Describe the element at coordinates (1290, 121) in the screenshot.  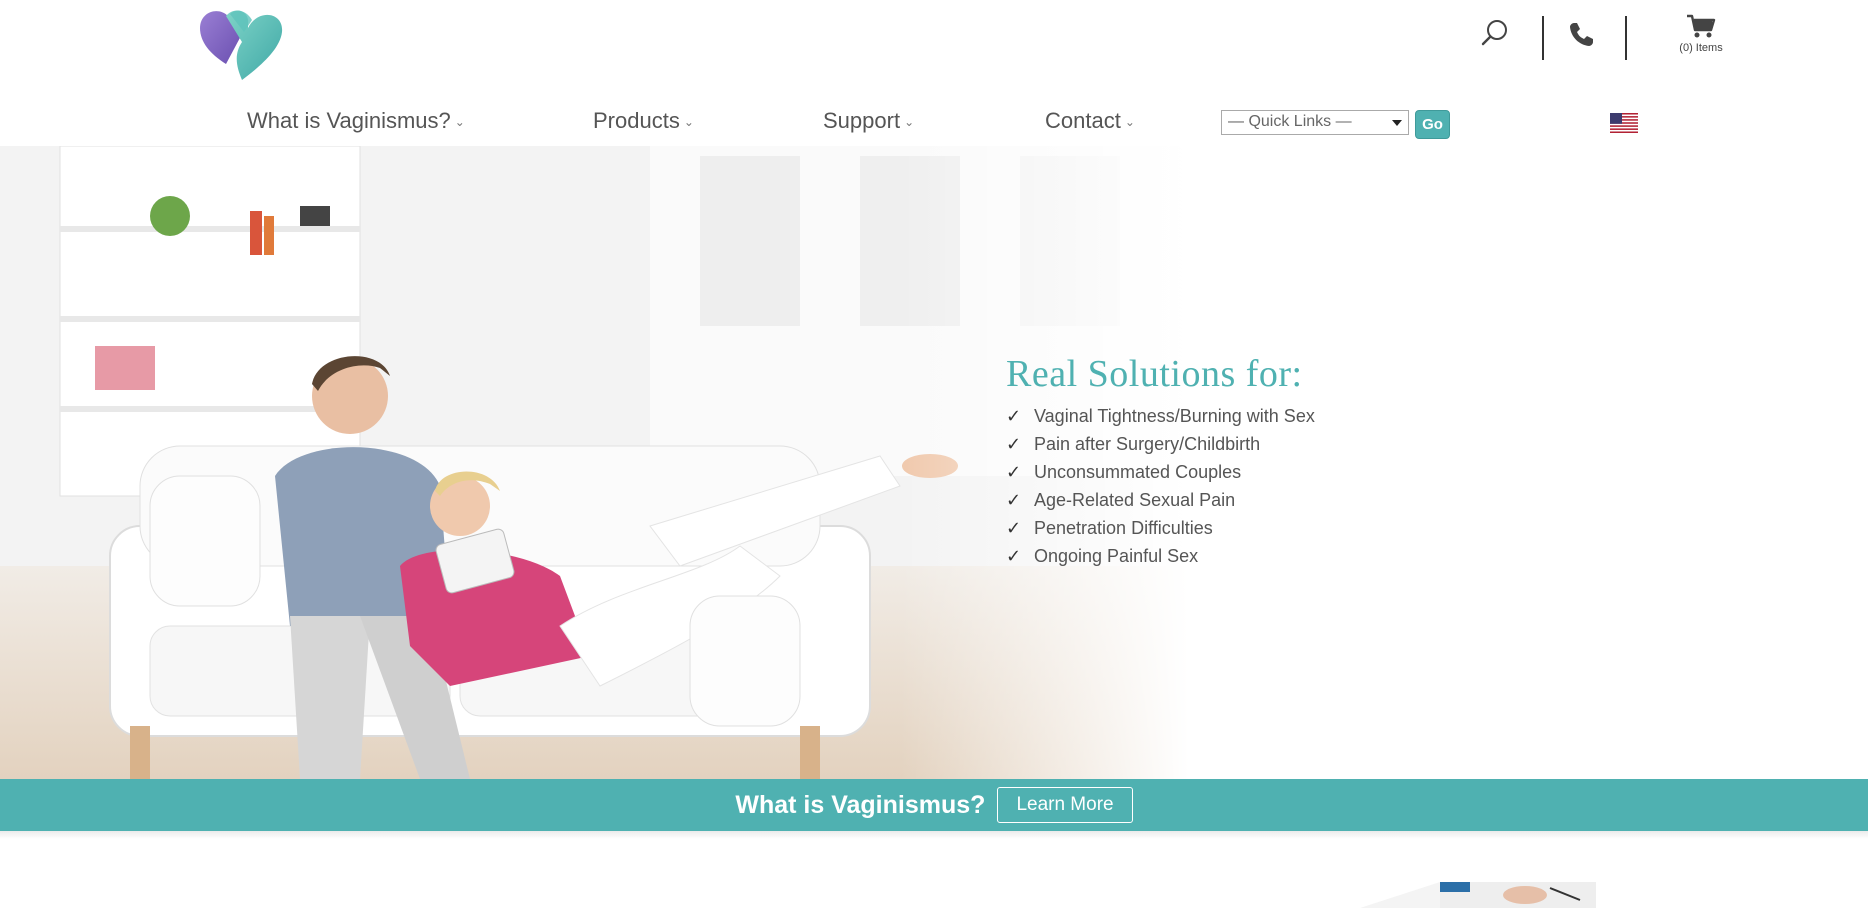
I see `quick-links-value: — Quick Links —` at that location.